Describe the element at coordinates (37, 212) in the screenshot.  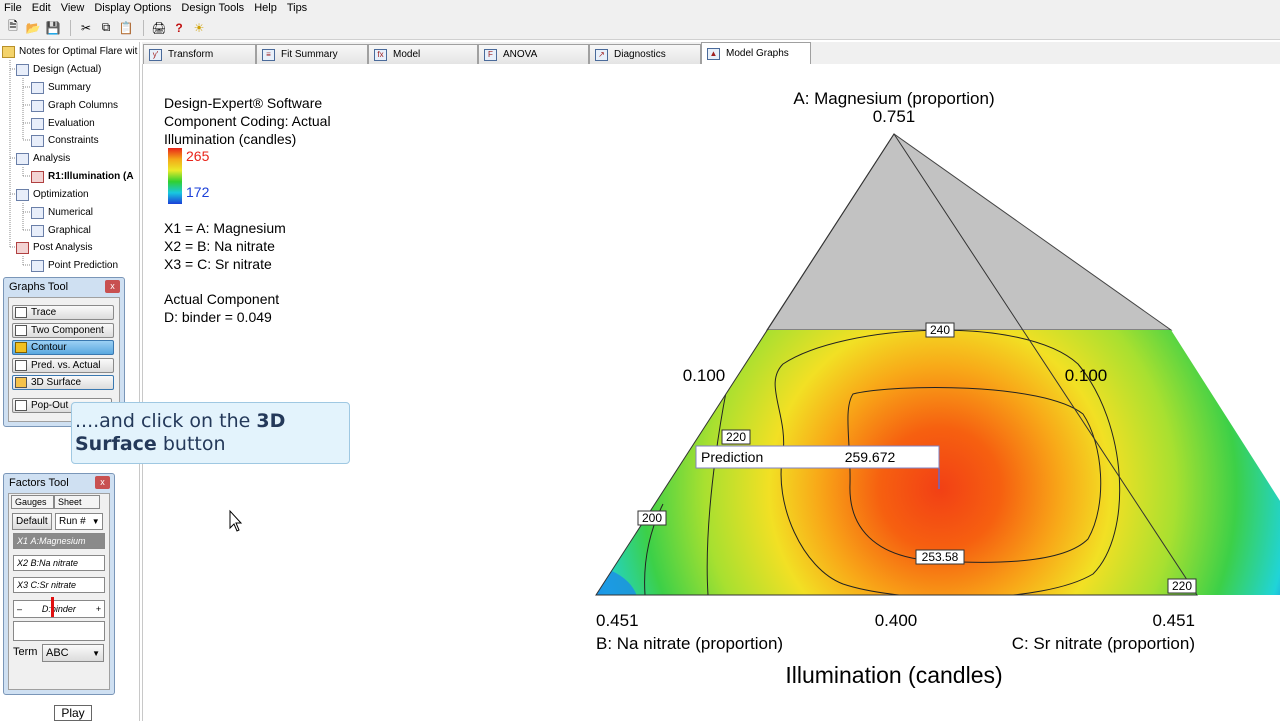
I see `numerical-icon` at that location.